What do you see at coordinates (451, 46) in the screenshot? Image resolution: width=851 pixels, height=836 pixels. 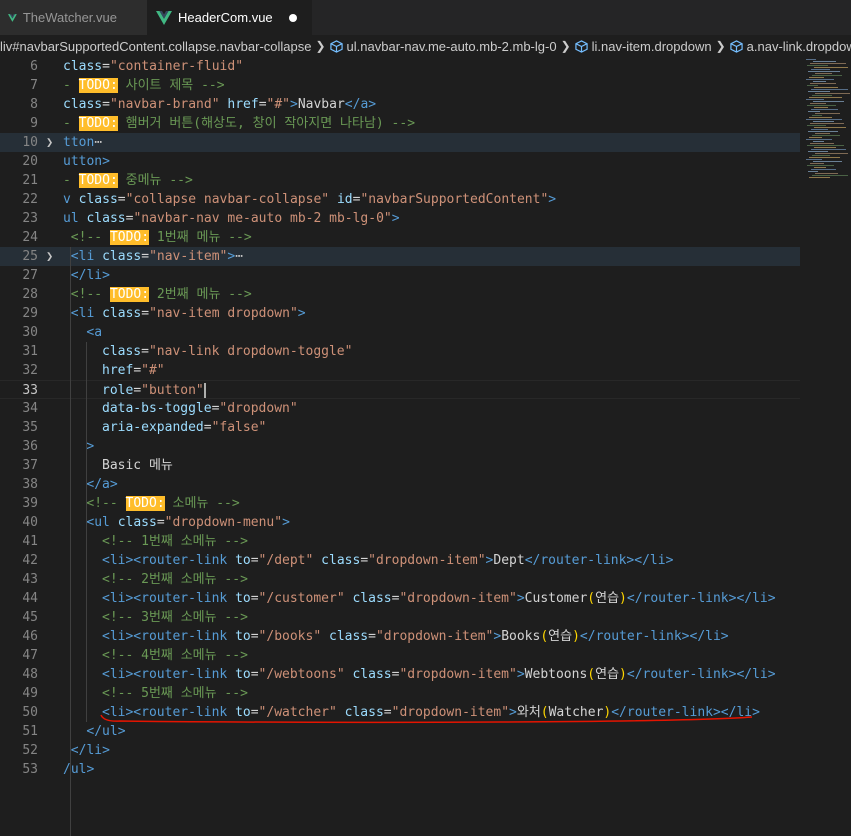 I see `breadcrumb-label: ul.navbar-nav.me-auto.mb-2.mb-lg-0` at bounding box center [451, 46].